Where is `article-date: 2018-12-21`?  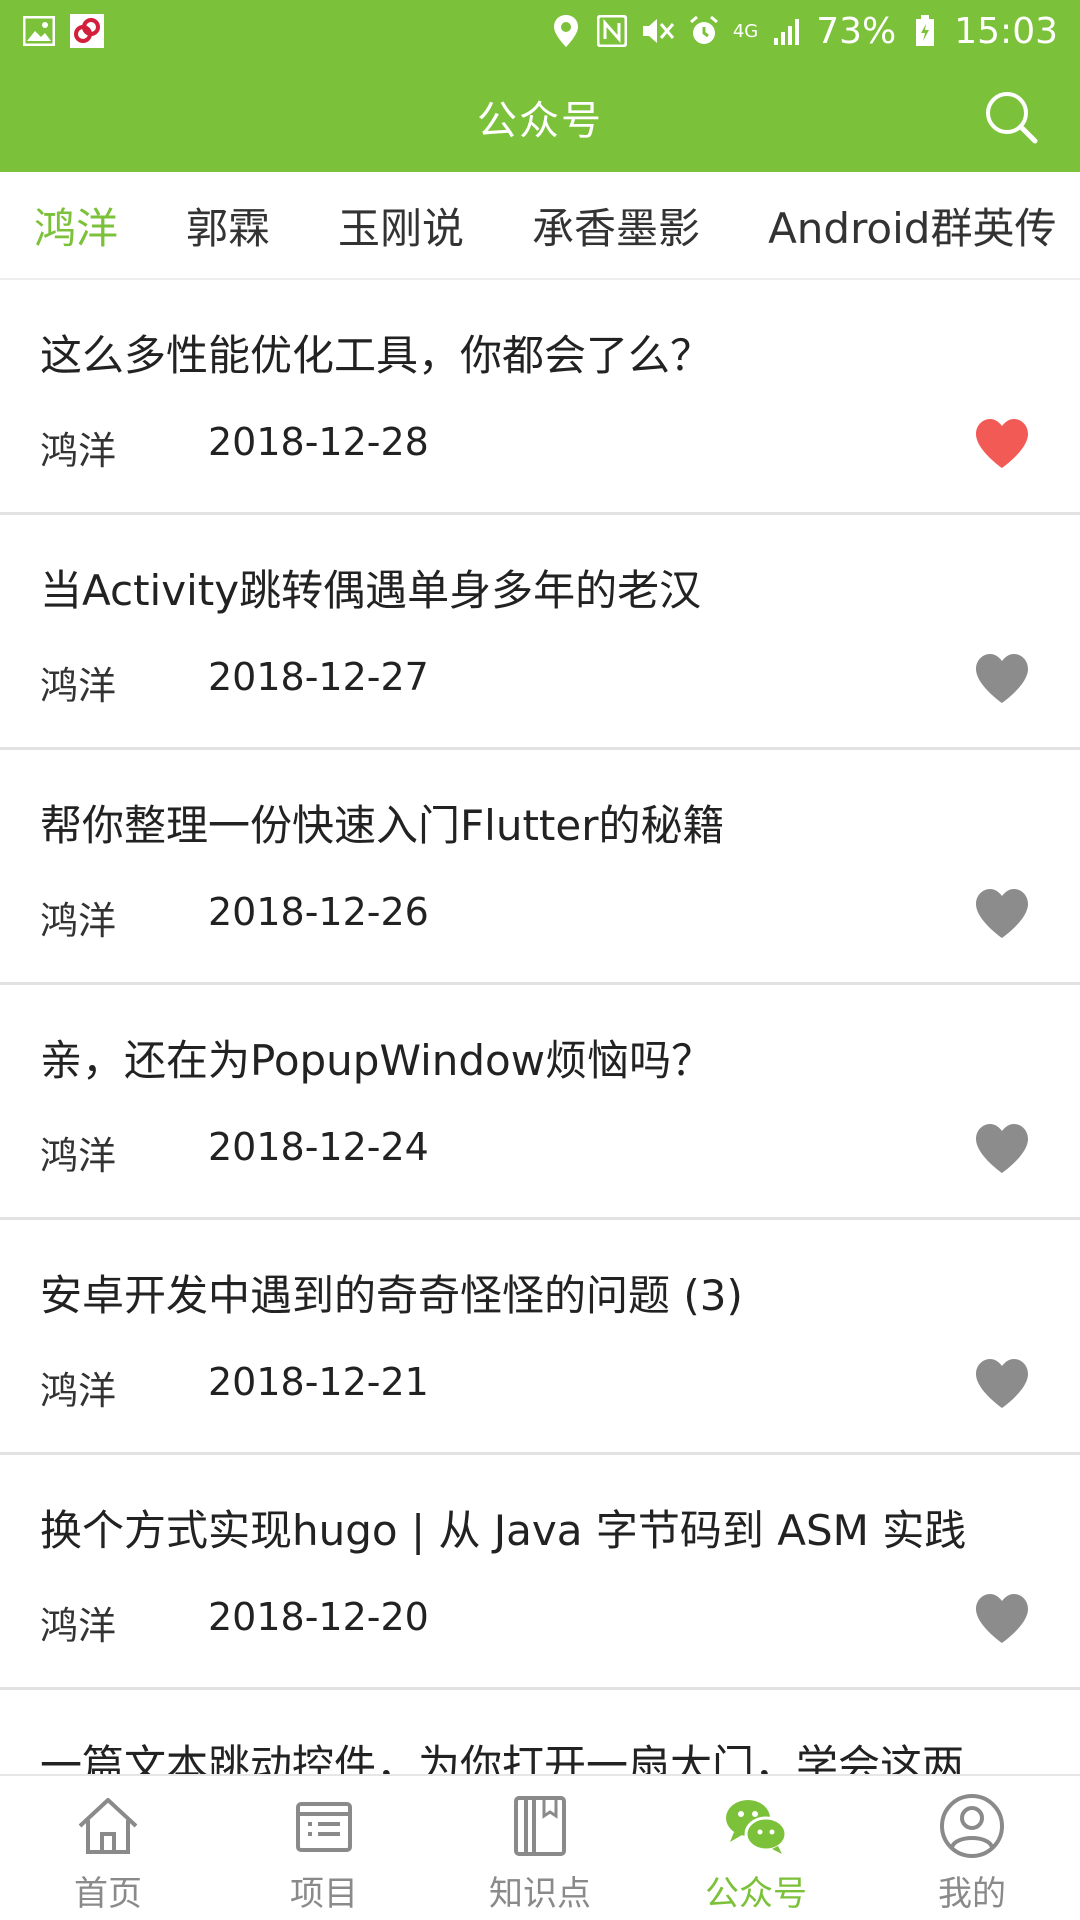
article-date: 2018-12-21 is located at coordinates (318, 1382).